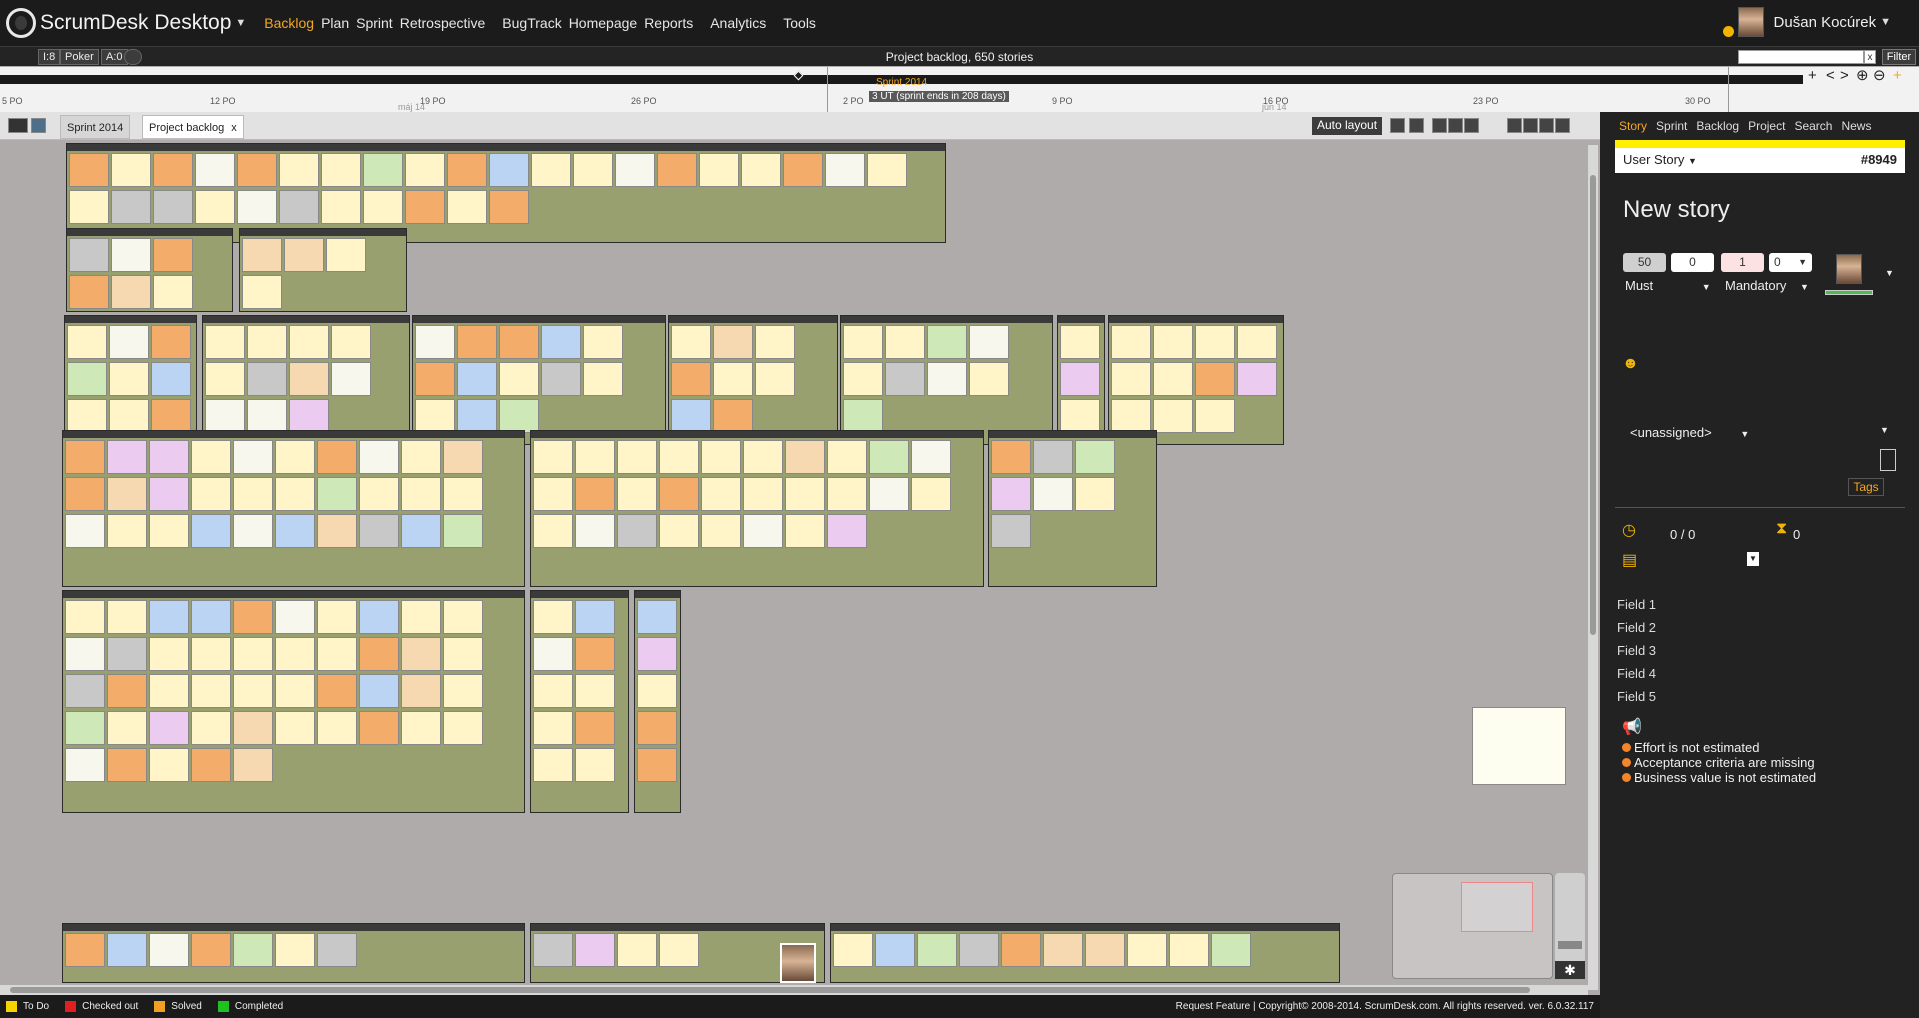 This screenshot has width=1919, height=1018. Describe the element at coordinates (1546, 125) in the screenshot. I see `view-columns-icon` at that location.